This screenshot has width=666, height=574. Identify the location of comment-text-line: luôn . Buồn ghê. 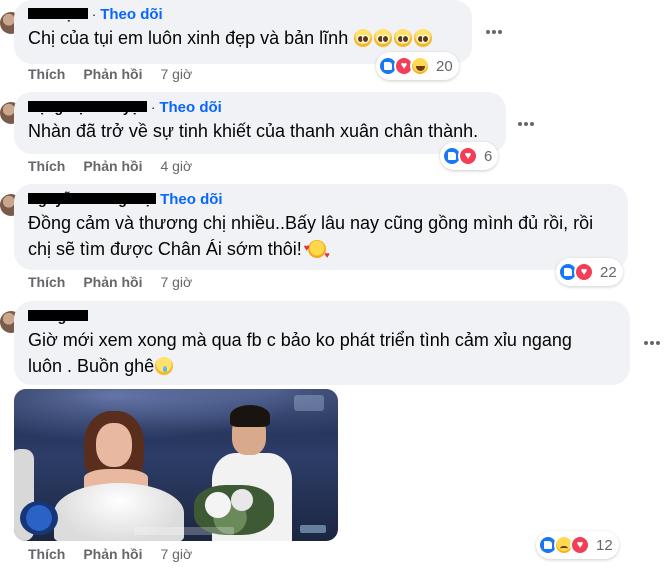
(322, 366).